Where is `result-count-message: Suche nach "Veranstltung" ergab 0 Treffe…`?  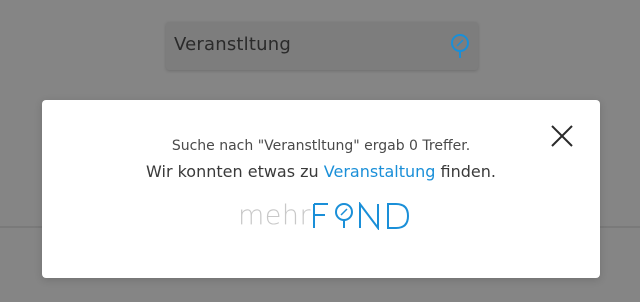 result-count-message: Suche nach "Veranstltung" ergab 0 Treffe… is located at coordinates (321, 146).